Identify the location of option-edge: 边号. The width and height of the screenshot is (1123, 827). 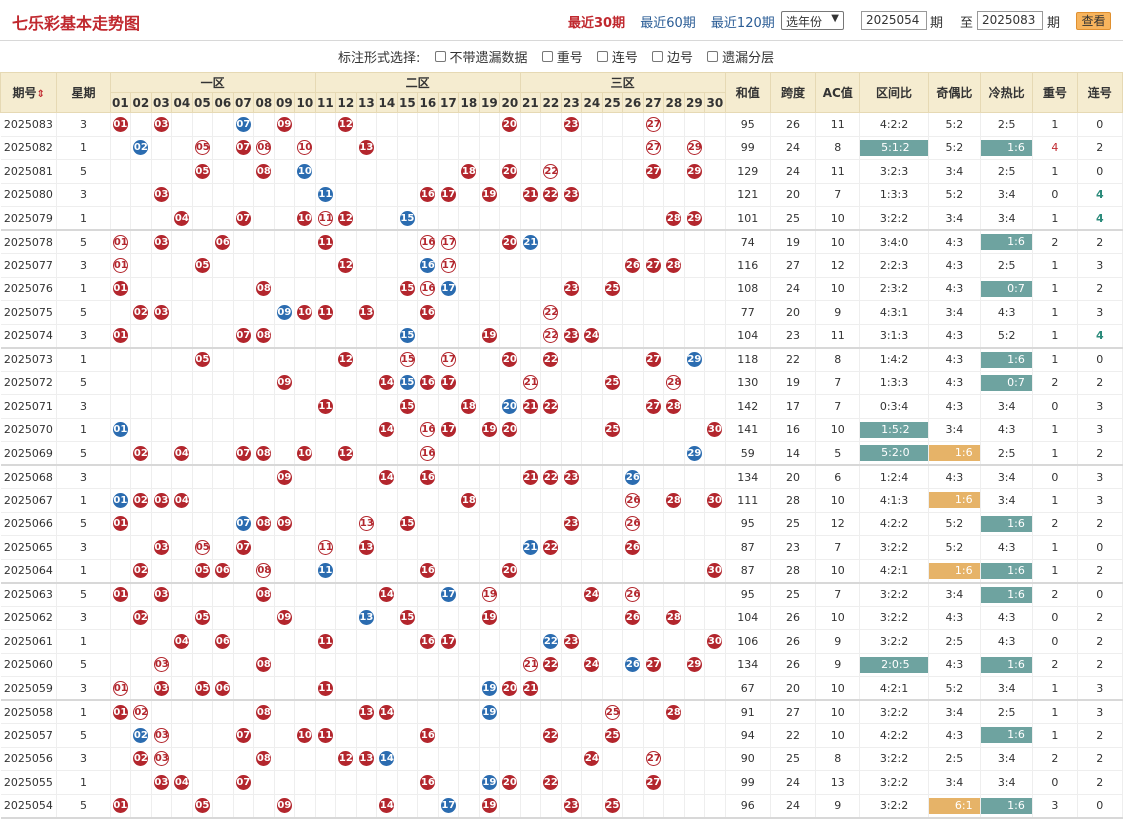
(680, 56).